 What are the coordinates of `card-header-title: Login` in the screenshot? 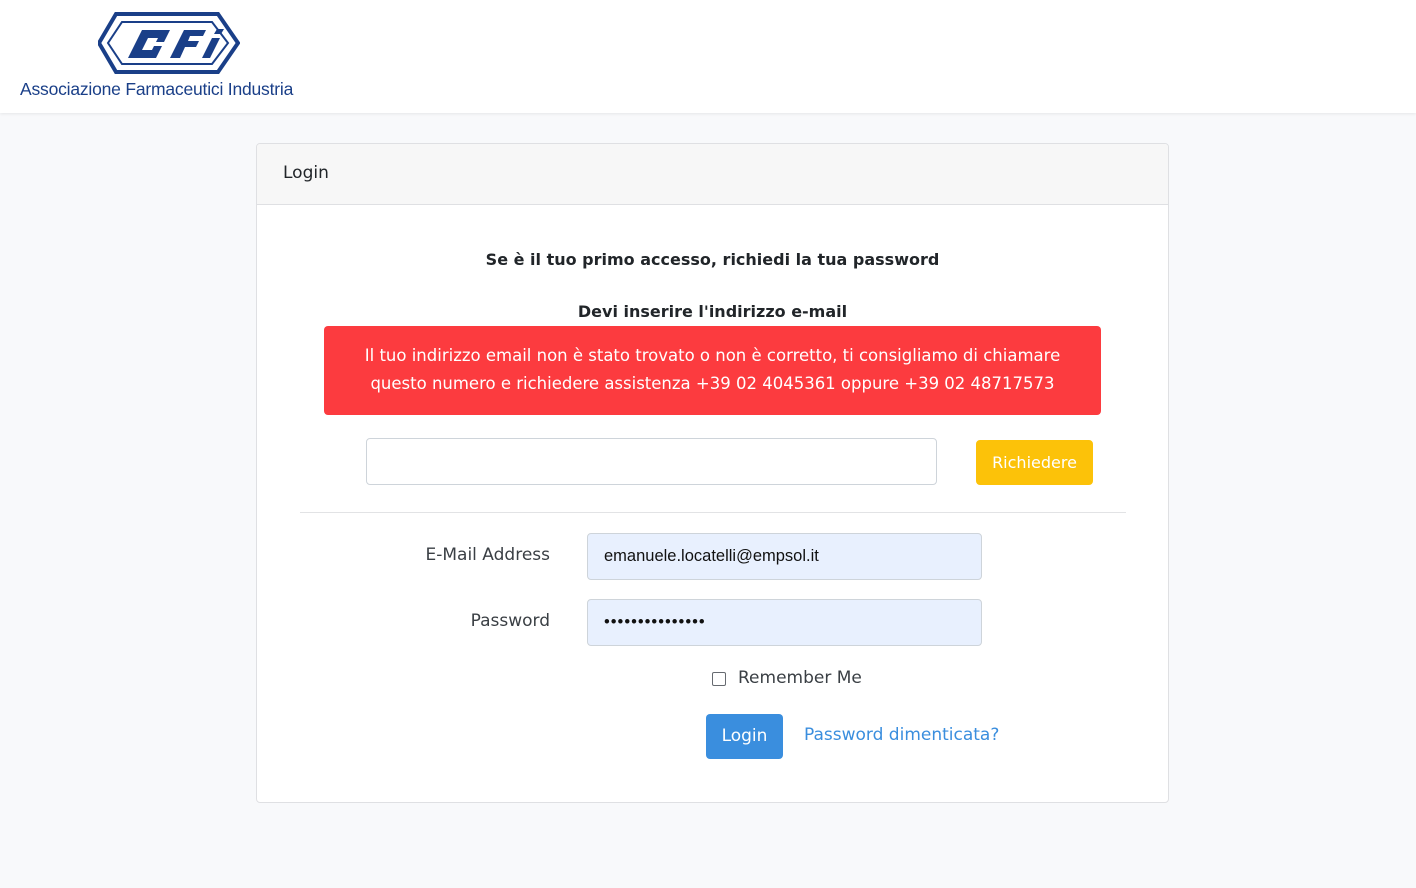 It's located at (306, 173).